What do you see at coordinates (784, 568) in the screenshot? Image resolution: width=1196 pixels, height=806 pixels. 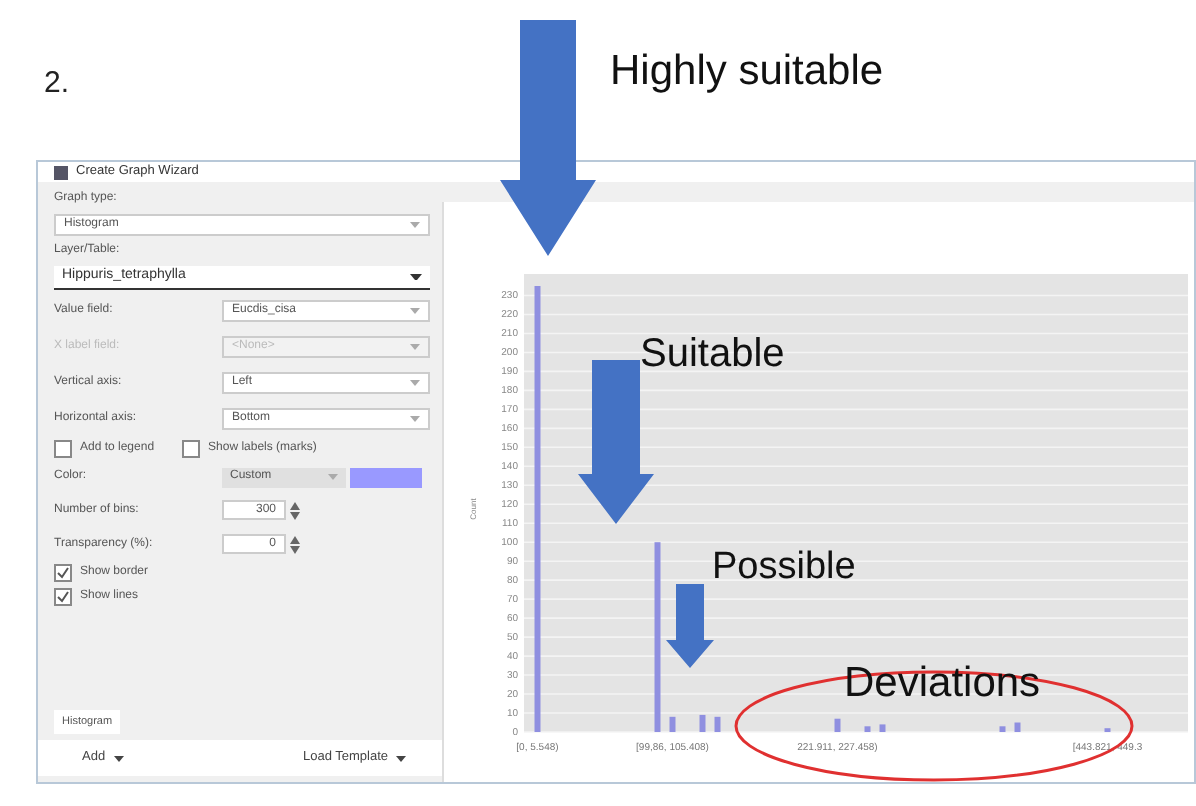 I see `arrow-annotation: Possible` at bounding box center [784, 568].